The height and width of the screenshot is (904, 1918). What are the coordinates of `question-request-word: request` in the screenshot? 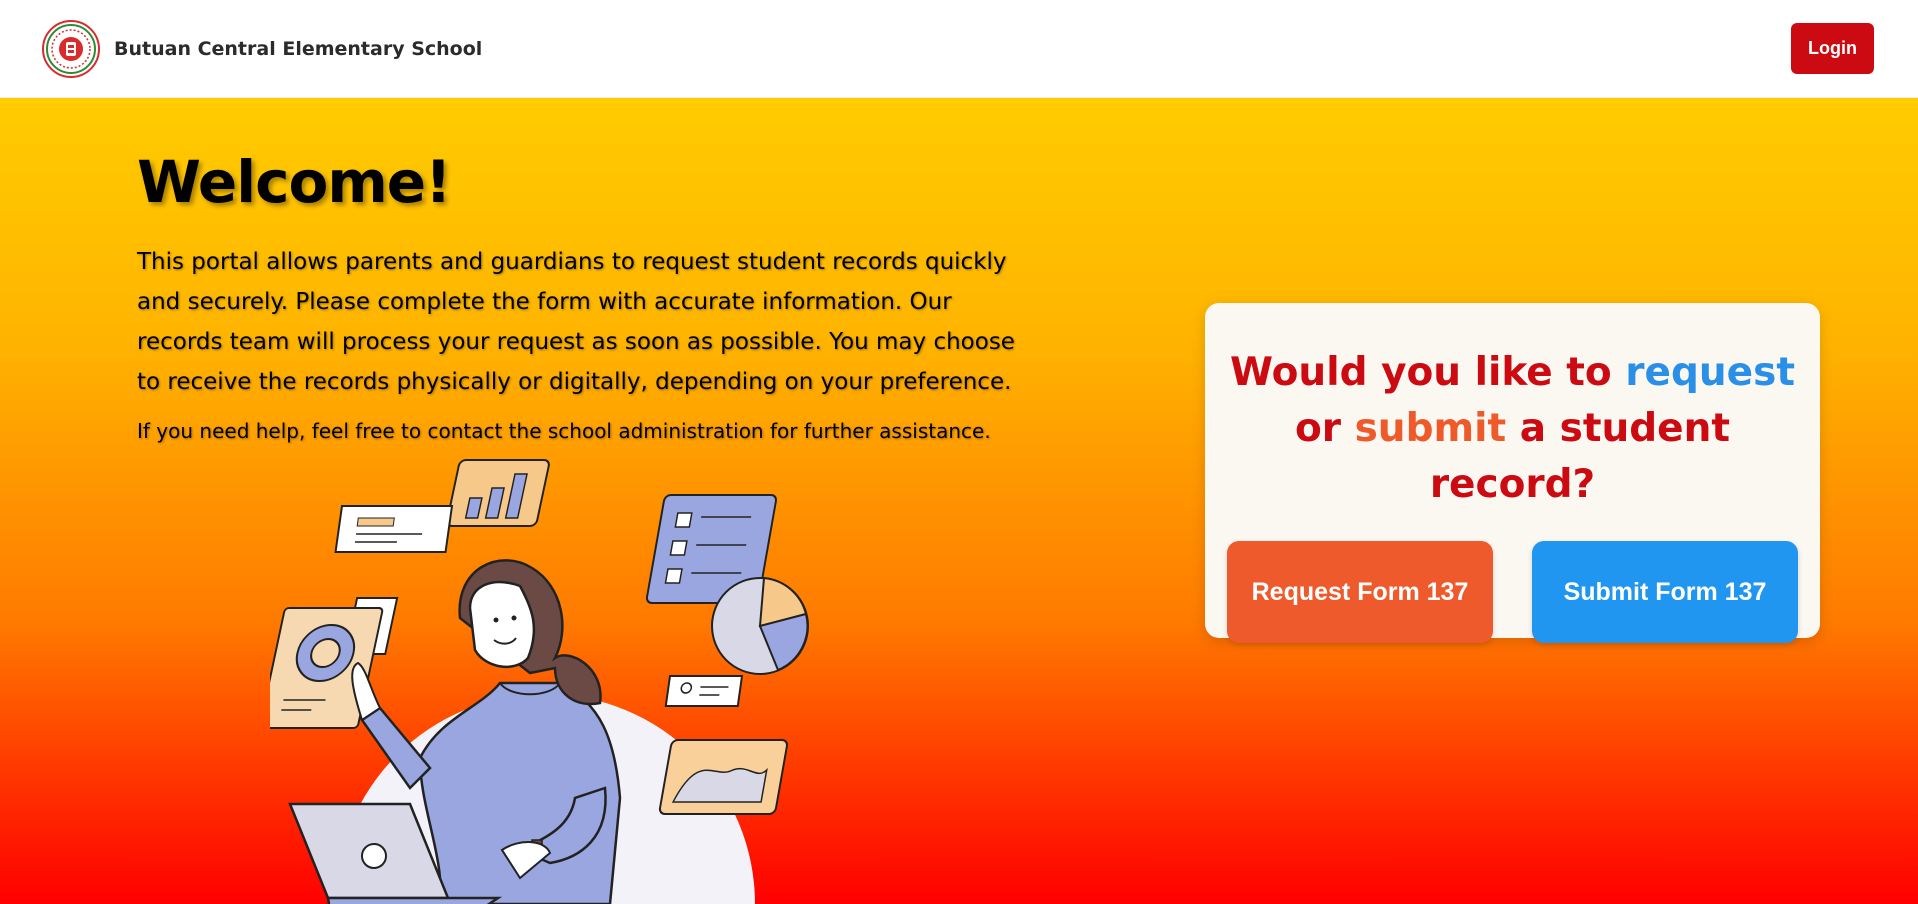 It's located at (1710, 372).